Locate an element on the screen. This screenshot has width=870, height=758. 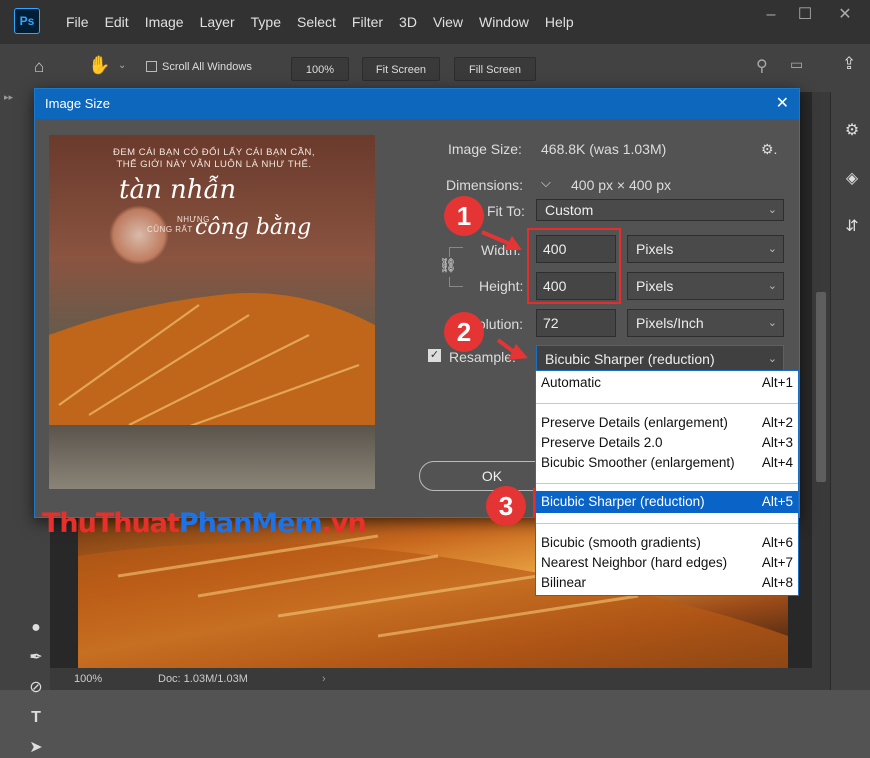
type-tool-icon: T is located at coordinates (36, 718).